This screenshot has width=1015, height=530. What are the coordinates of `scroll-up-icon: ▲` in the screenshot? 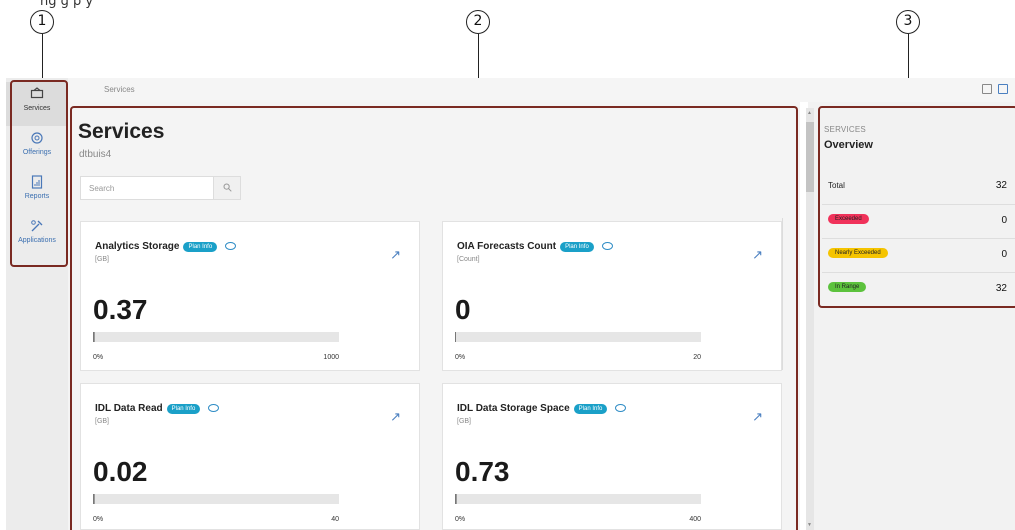 It's located at (809, 113).